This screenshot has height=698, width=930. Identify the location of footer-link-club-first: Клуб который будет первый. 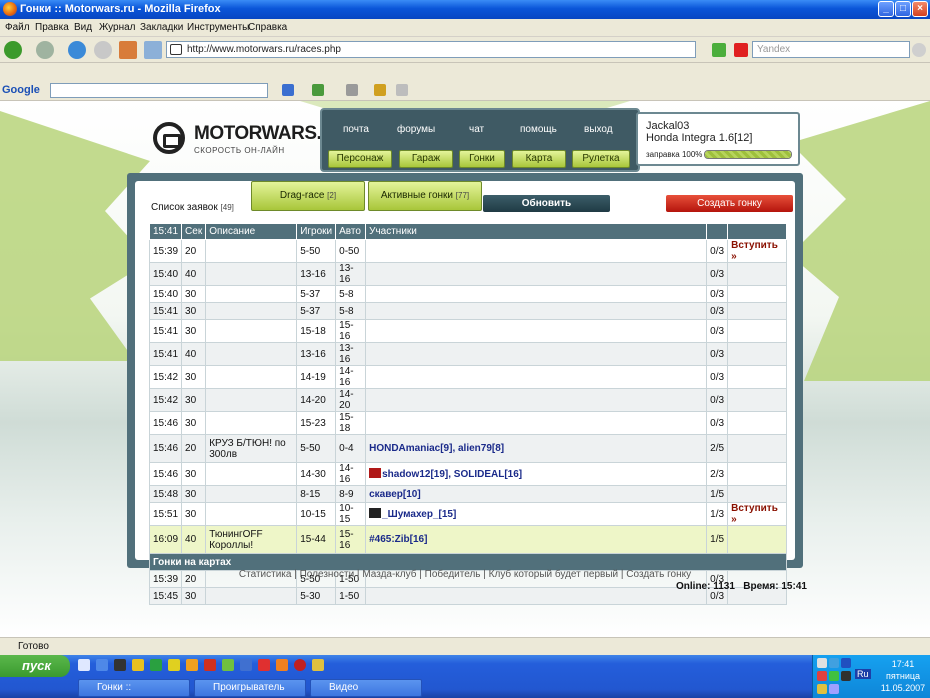
(553, 574).